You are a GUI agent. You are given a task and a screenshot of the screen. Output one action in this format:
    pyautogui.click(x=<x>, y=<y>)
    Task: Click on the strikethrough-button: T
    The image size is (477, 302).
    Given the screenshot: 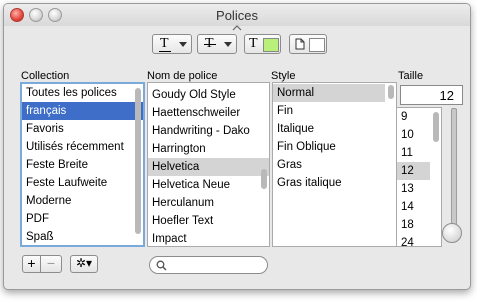 What is the action you would take?
    pyautogui.click(x=217, y=44)
    